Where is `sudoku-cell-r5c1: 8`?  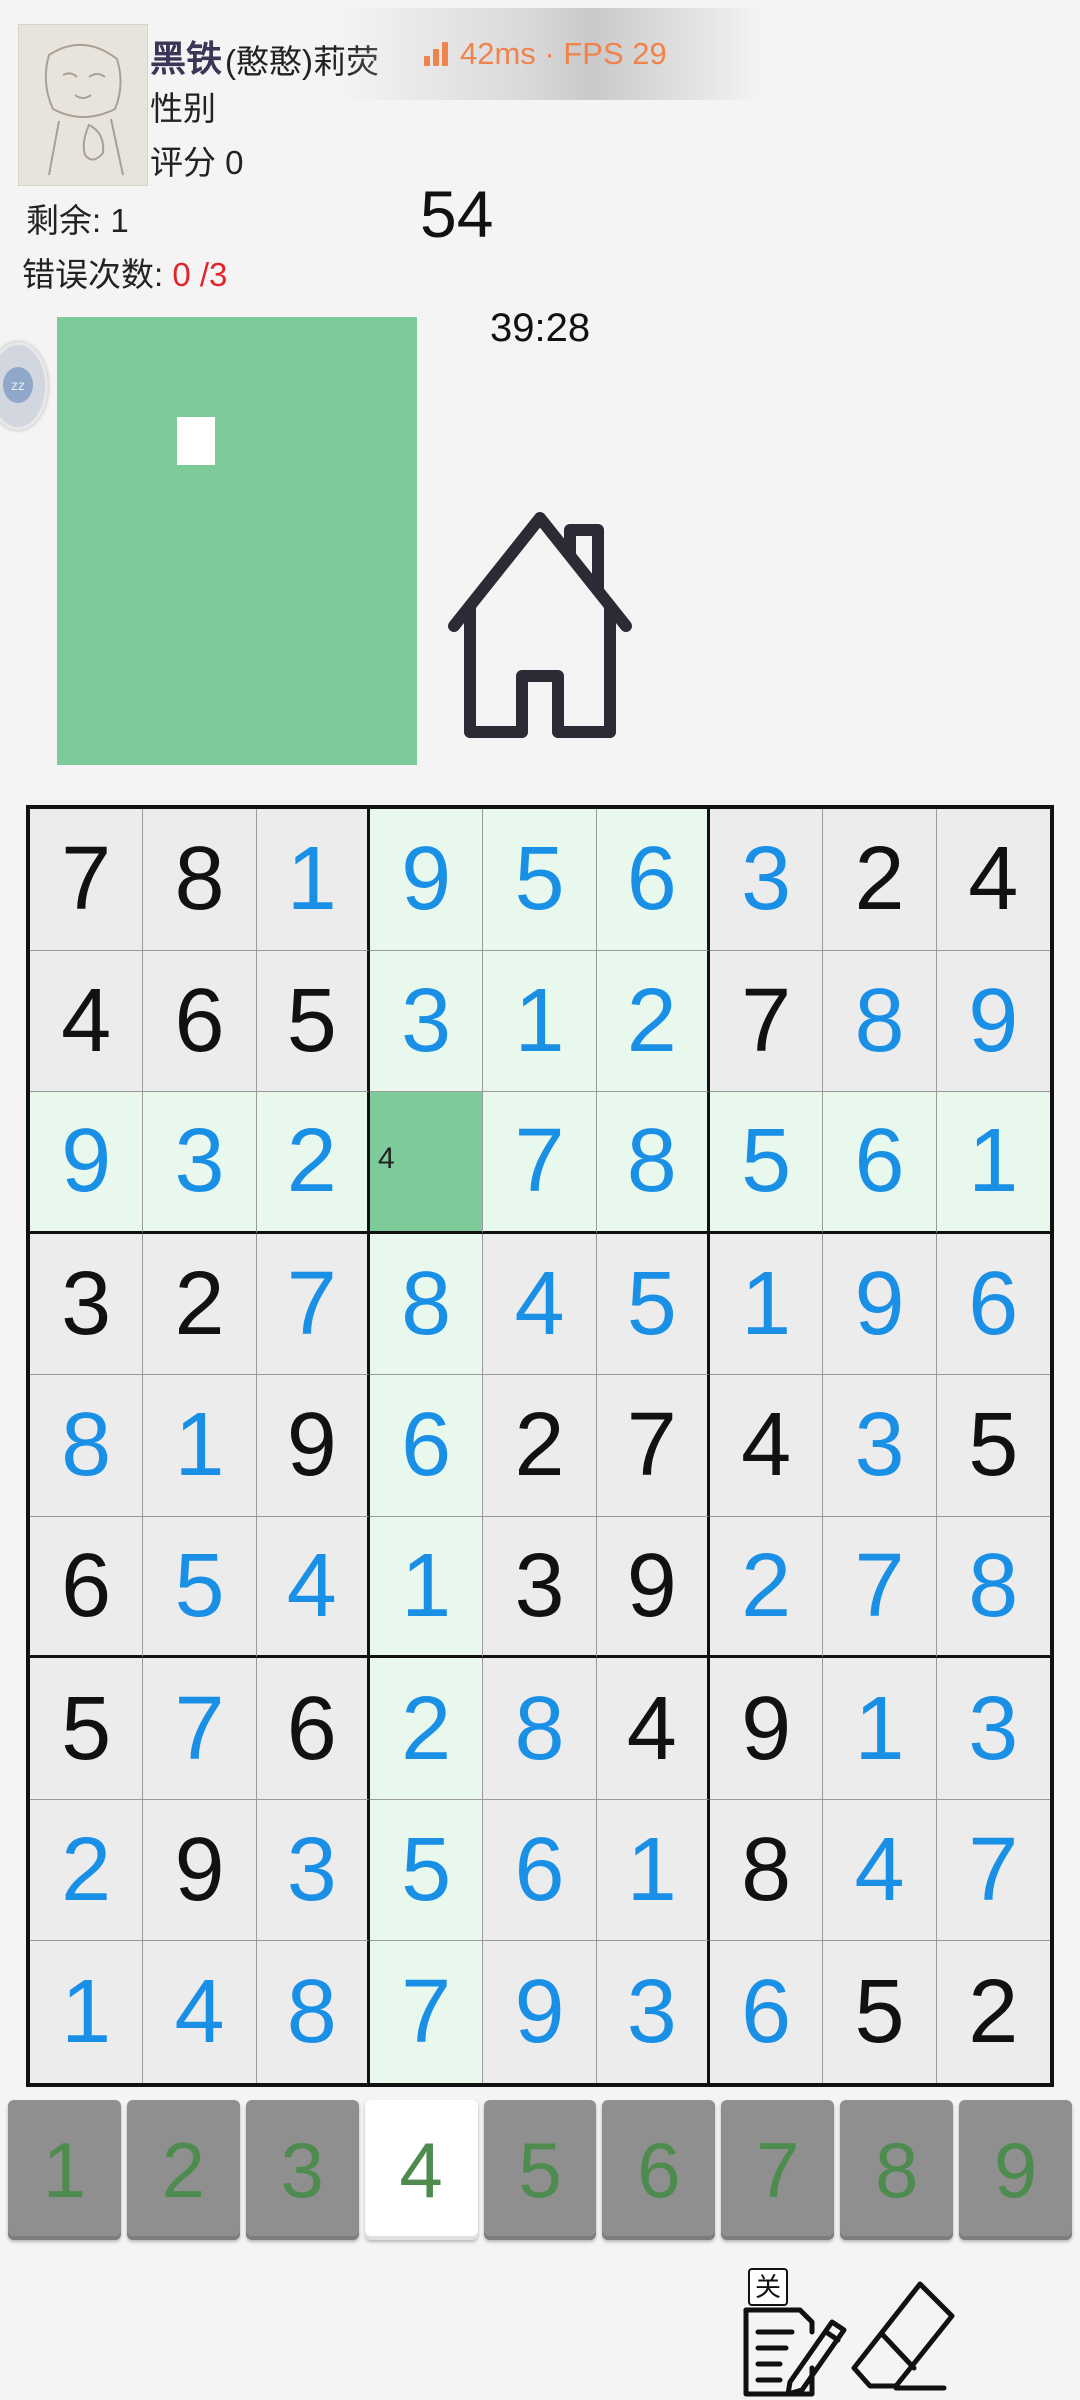 sudoku-cell-r5c1: 8 is located at coordinates (87, 1446).